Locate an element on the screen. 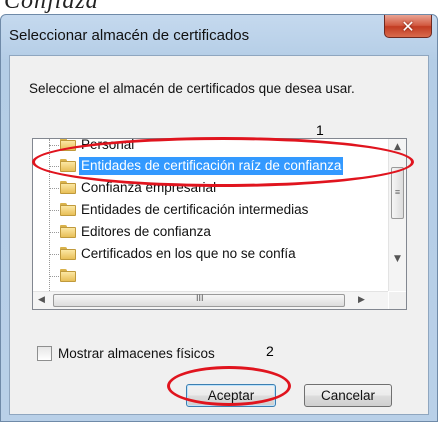 The image size is (440, 425). horizontal-scrollbar: ◀ III ▶ is located at coordinates (210, 300).